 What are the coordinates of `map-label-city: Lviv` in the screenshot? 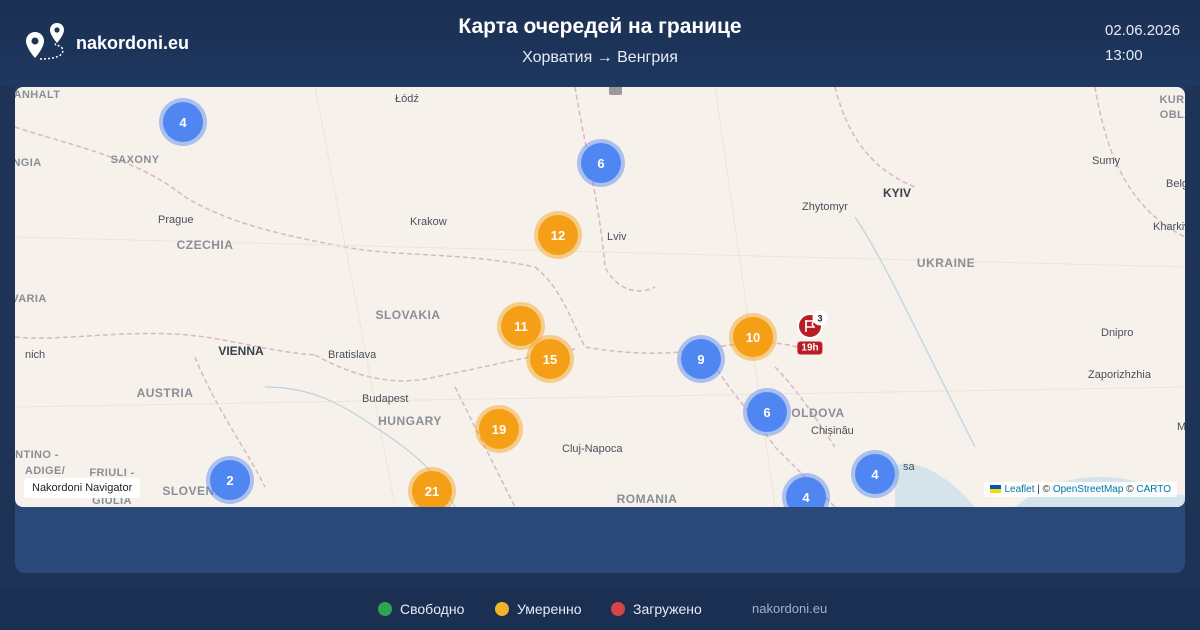 It's located at (617, 237).